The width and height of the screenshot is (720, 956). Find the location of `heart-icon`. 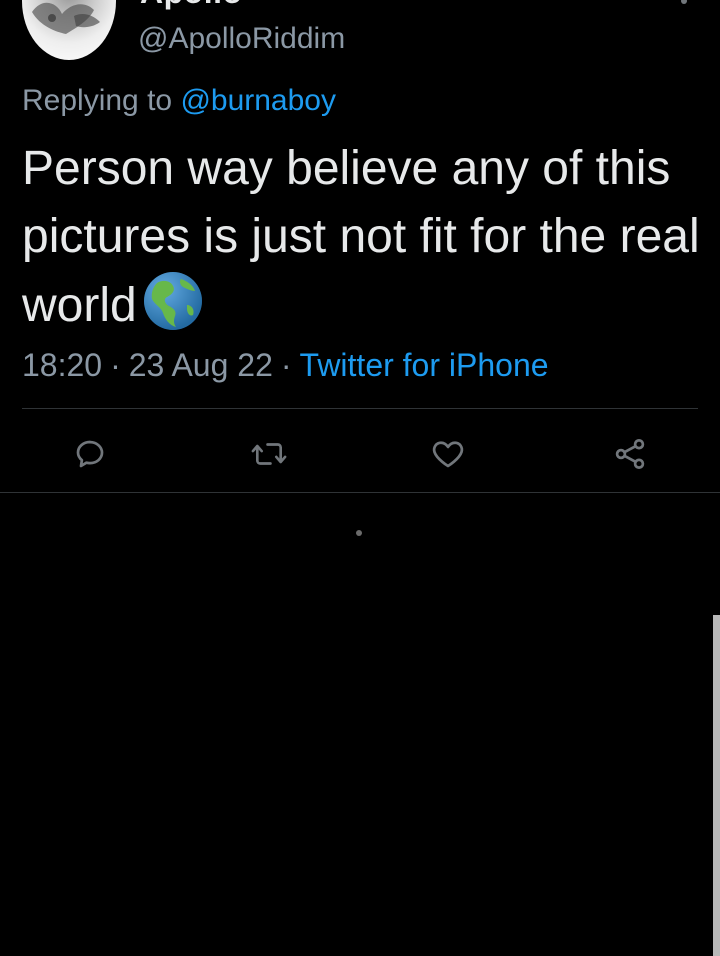

heart-icon is located at coordinates (448, 454).